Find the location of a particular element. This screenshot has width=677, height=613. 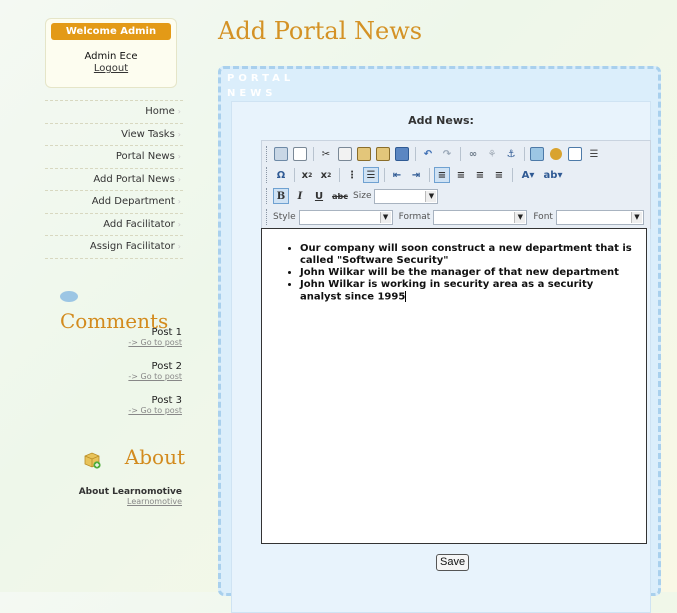

nav-item-view-tasks: View Tasks › is located at coordinates (114, 135).